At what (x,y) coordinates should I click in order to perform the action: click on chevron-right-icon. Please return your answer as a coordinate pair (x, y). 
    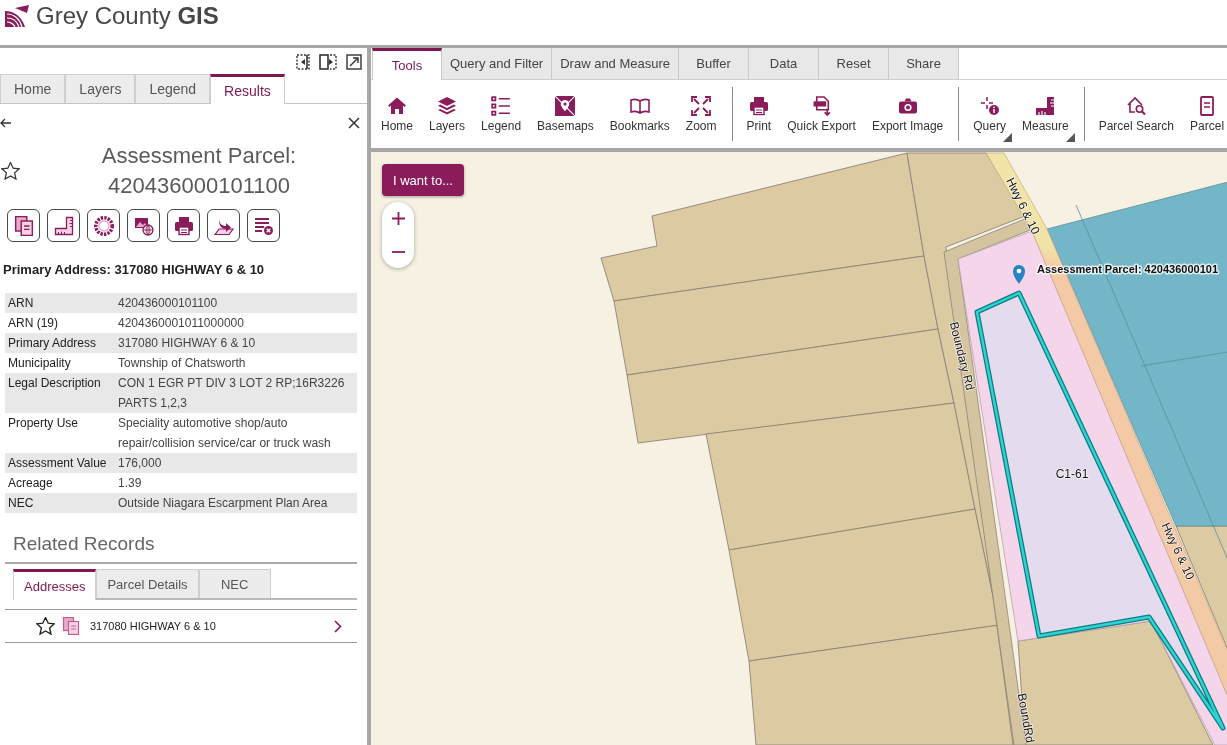
    Looking at the image, I should click on (338, 626).